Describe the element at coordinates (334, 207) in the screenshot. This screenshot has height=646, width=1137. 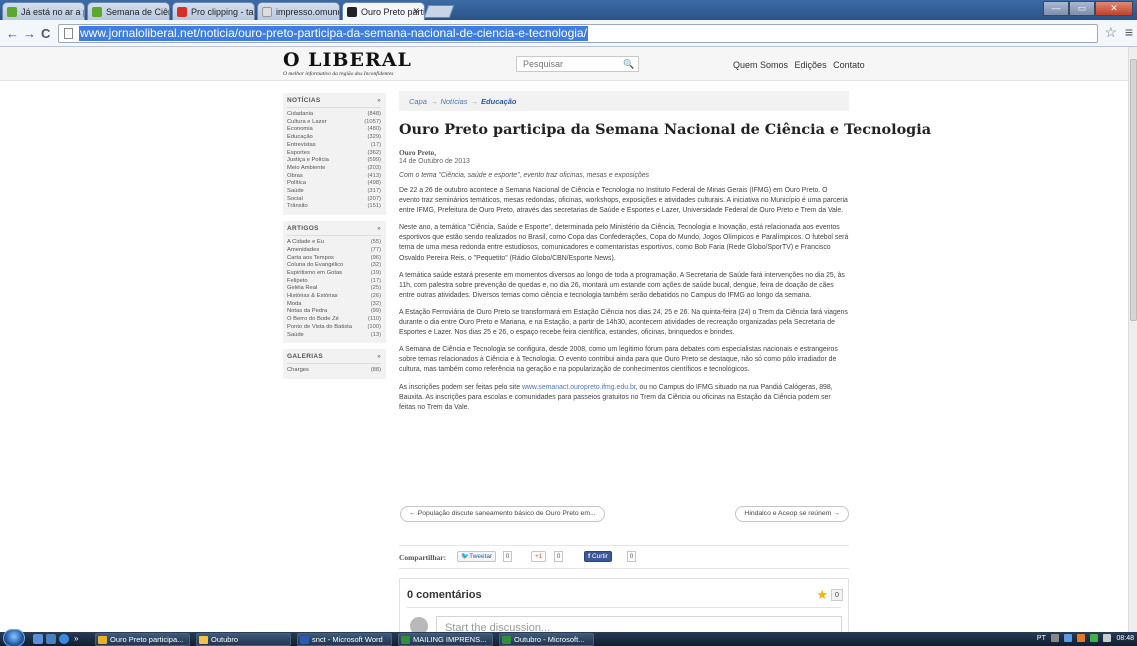
I see `sidebar-item: Trânsito (151)` at that location.